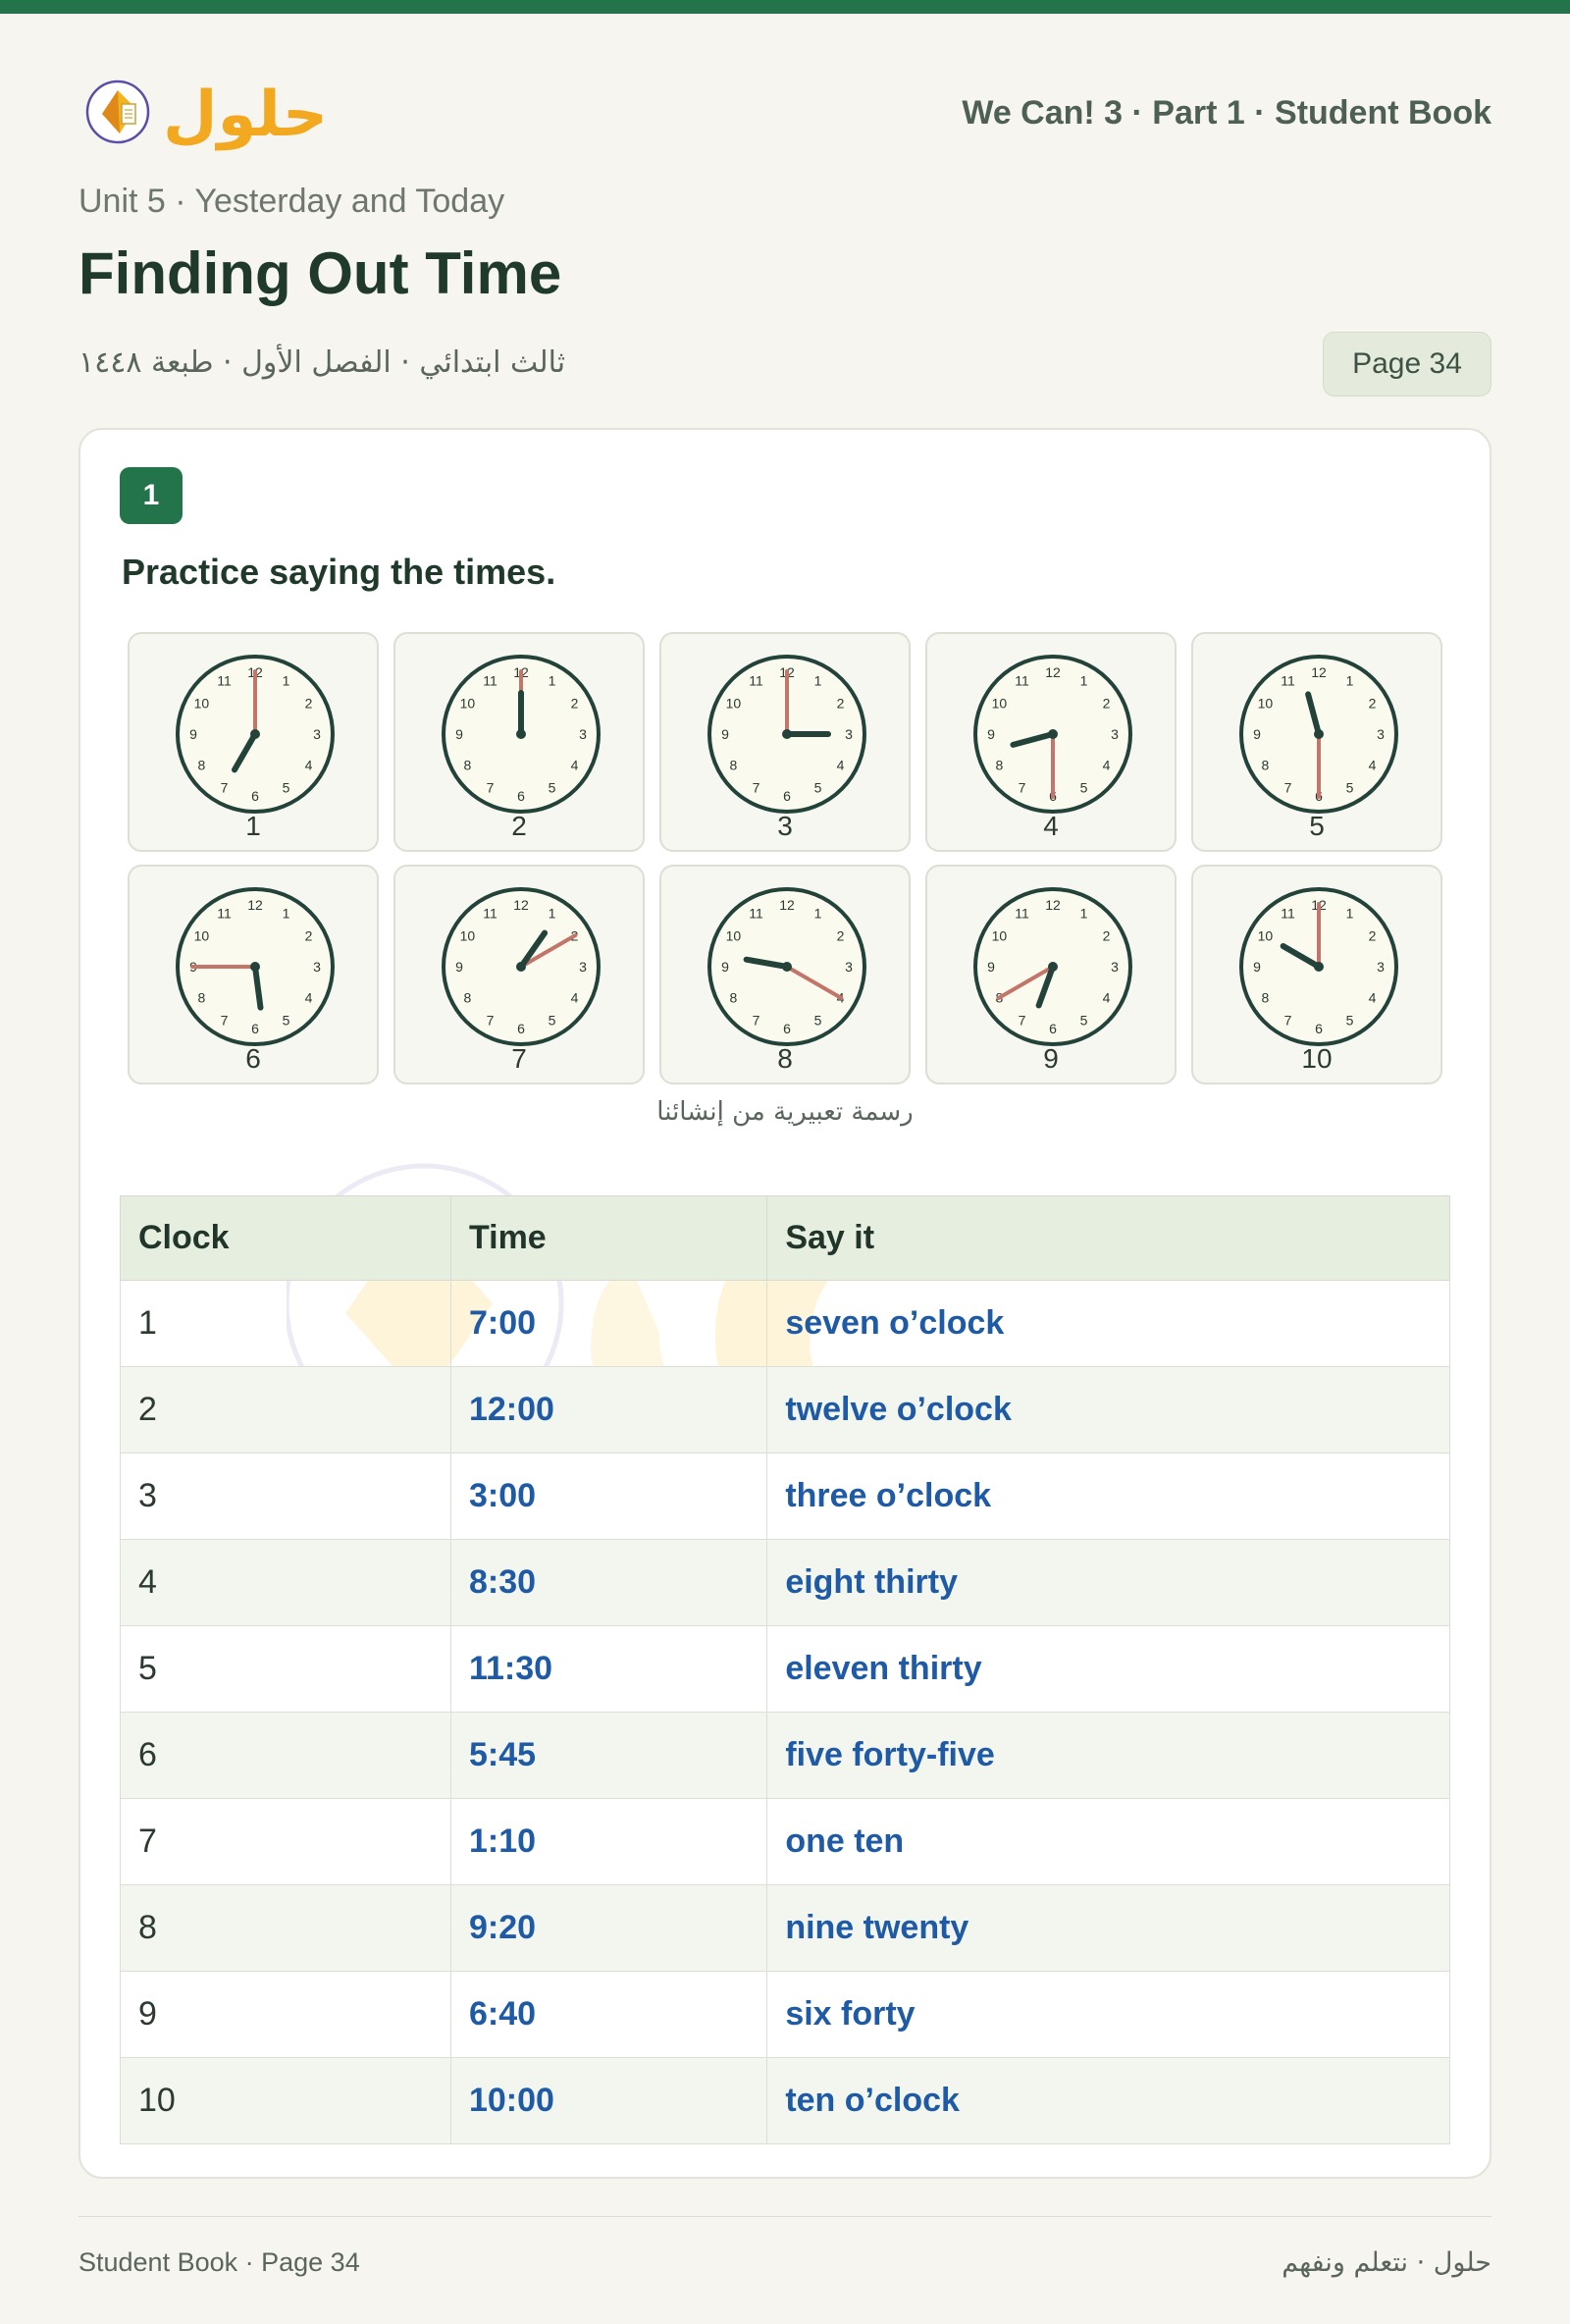  What do you see at coordinates (1227, 113) in the screenshot?
I see `book-title: We Can! 3 · Part 1 · Student Book` at bounding box center [1227, 113].